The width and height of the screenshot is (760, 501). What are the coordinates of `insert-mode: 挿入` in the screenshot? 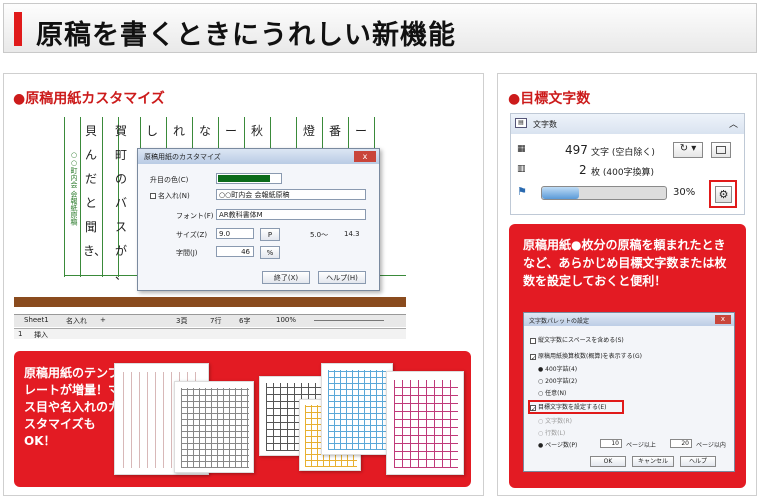 It's located at (41, 335).